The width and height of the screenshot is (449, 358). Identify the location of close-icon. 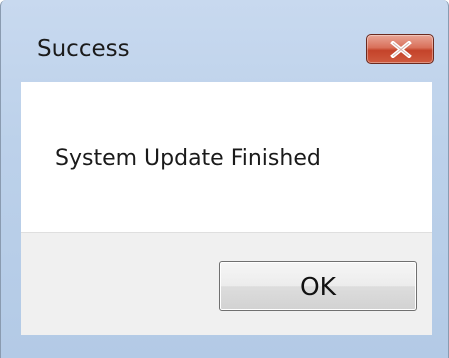
(401, 49).